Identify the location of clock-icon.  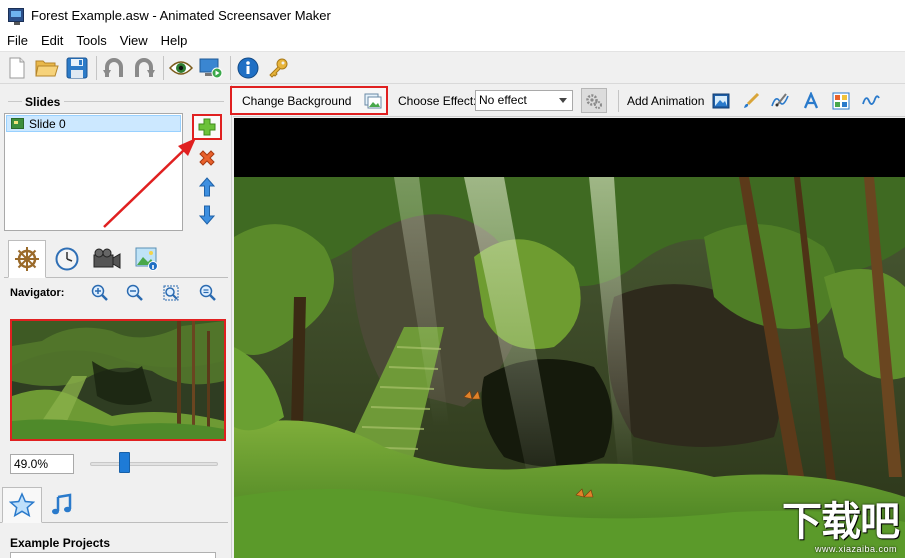
(67, 259).